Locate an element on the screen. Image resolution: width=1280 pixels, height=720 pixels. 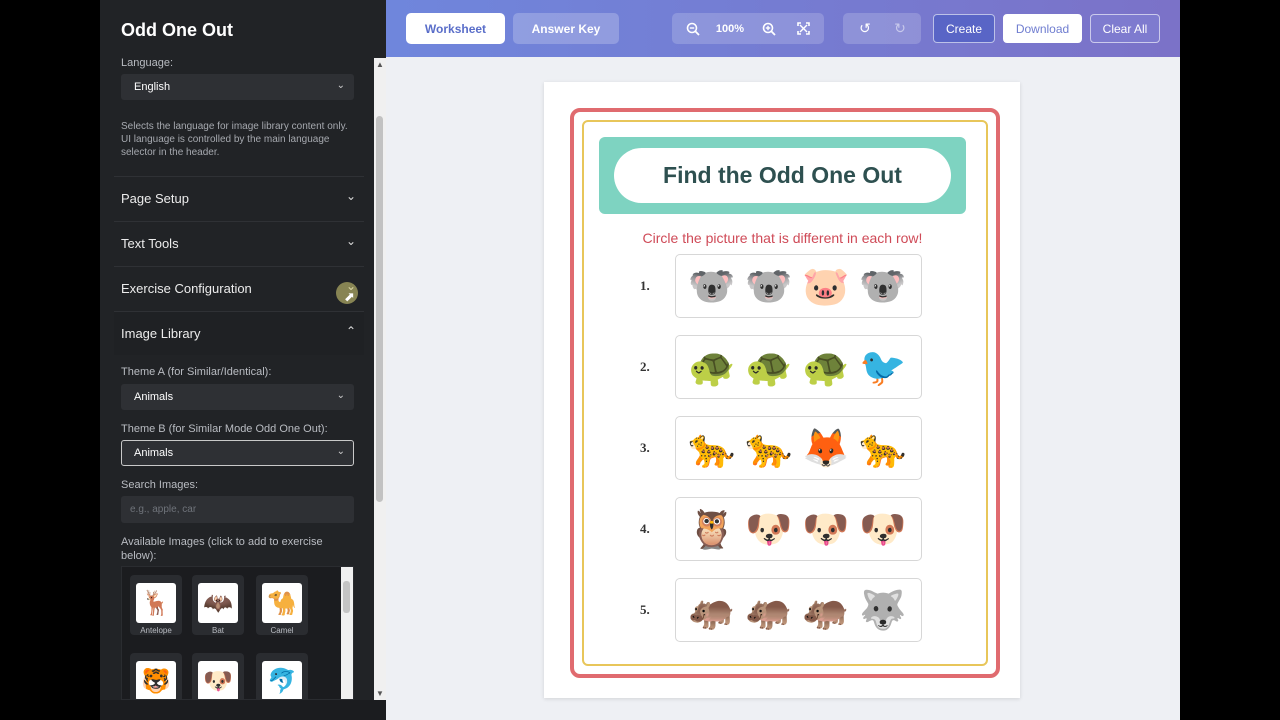
theme-b-value: Animals is located at coordinates (154, 453).